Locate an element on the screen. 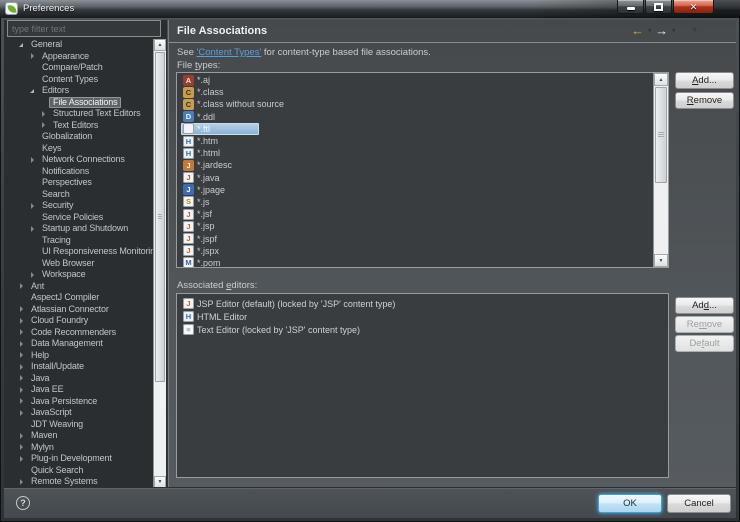 The width and height of the screenshot is (740, 522). ok-button: OK is located at coordinates (630, 503).